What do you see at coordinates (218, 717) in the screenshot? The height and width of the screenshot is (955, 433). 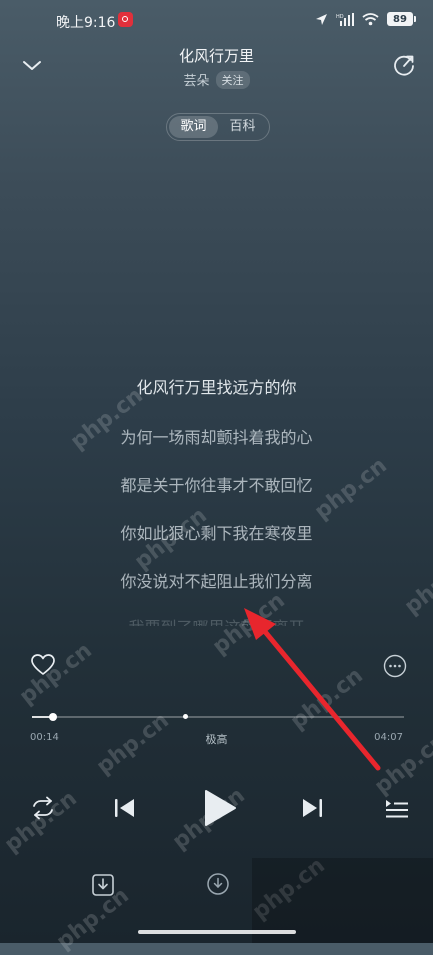 I see `progress-slider` at bounding box center [218, 717].